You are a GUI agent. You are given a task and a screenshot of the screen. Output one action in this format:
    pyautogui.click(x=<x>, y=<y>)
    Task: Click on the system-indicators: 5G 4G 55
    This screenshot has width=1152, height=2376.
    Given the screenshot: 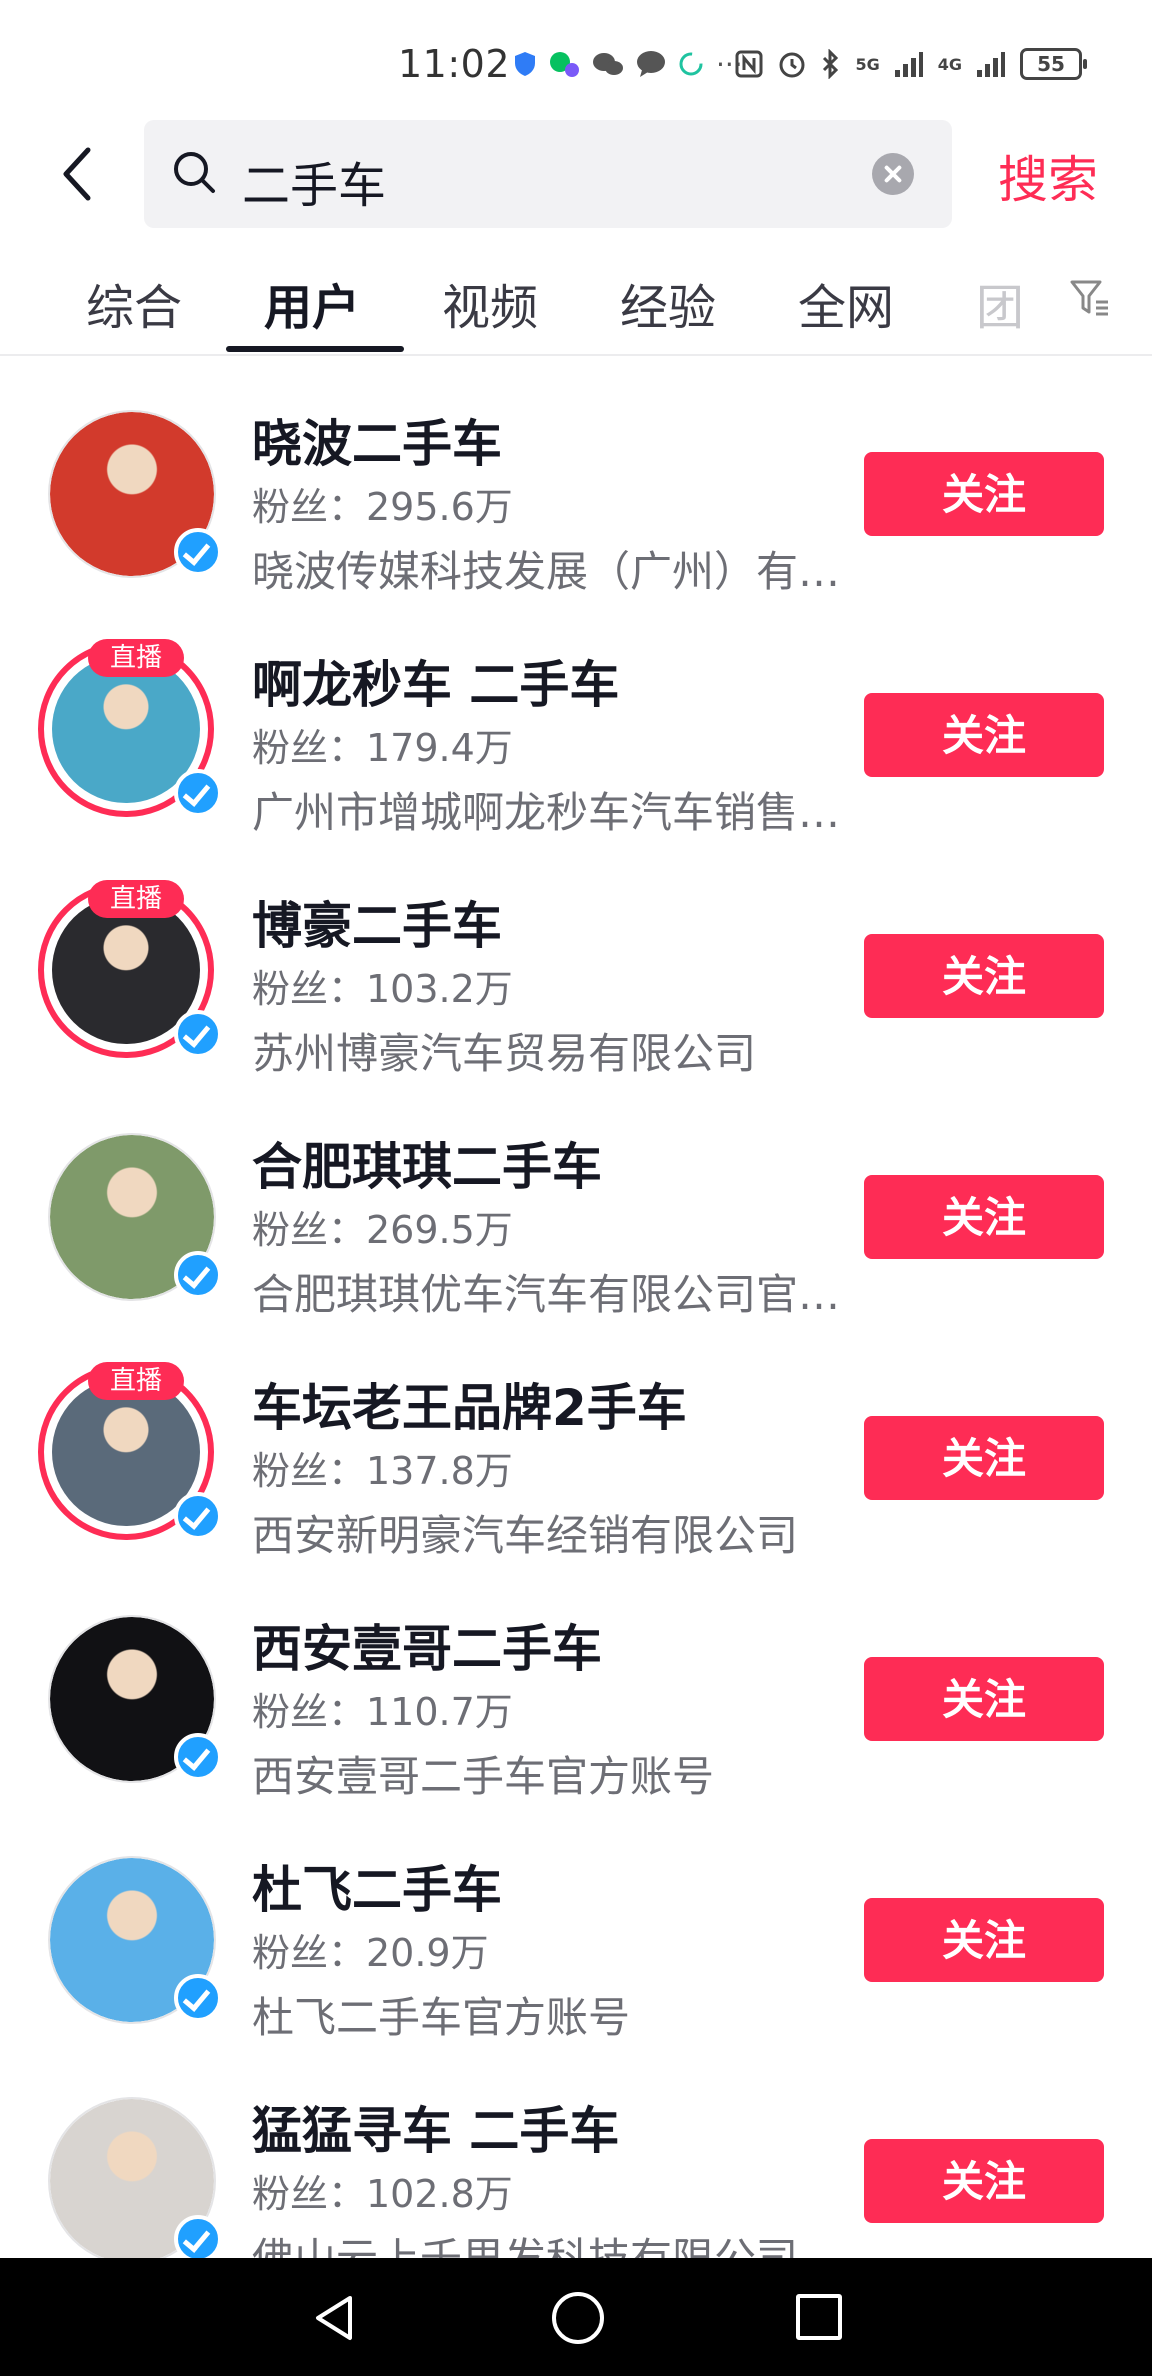 What is the action you would take?
    pyautogui.click(x=911, y=64)
    